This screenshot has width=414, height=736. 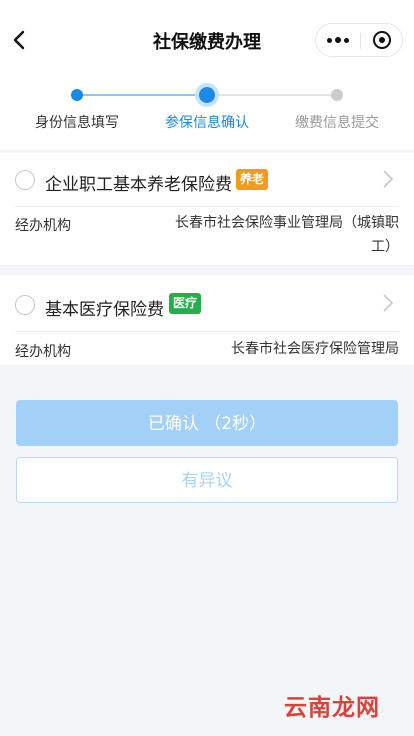 What do you see at coordinates (207, 109) in the screenshot?
I see `progress-stepper: 身份信息填写 参保信息确认 缴费信息提交` at bounding box center [207, 109].